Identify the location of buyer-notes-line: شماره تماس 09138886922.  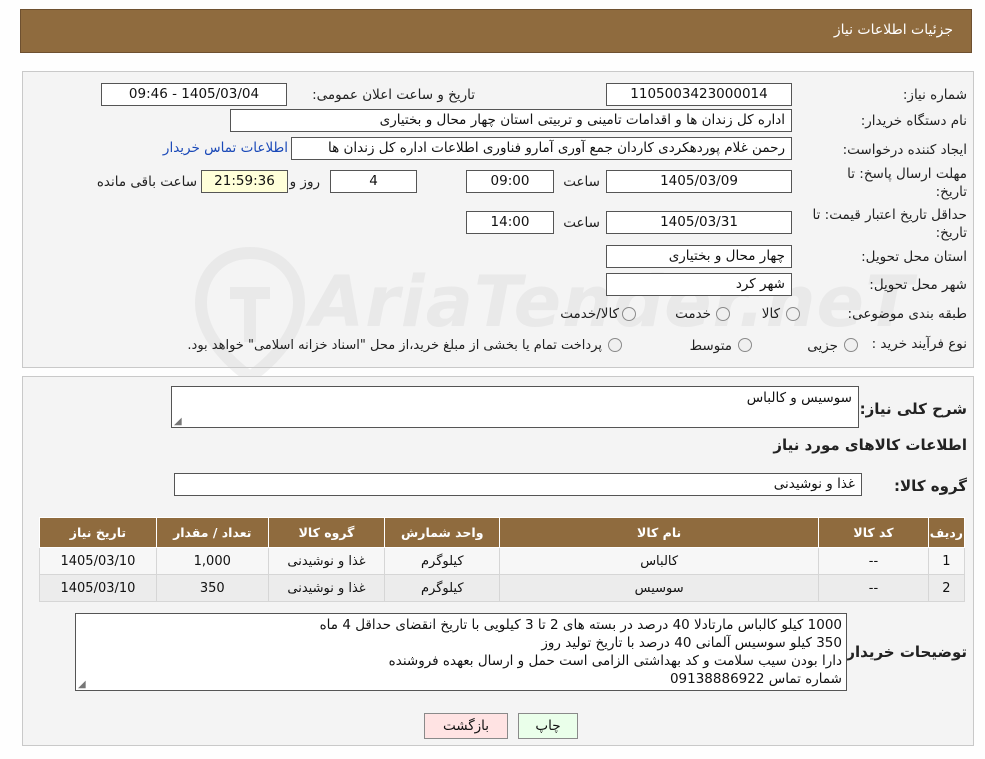
(755, 679).